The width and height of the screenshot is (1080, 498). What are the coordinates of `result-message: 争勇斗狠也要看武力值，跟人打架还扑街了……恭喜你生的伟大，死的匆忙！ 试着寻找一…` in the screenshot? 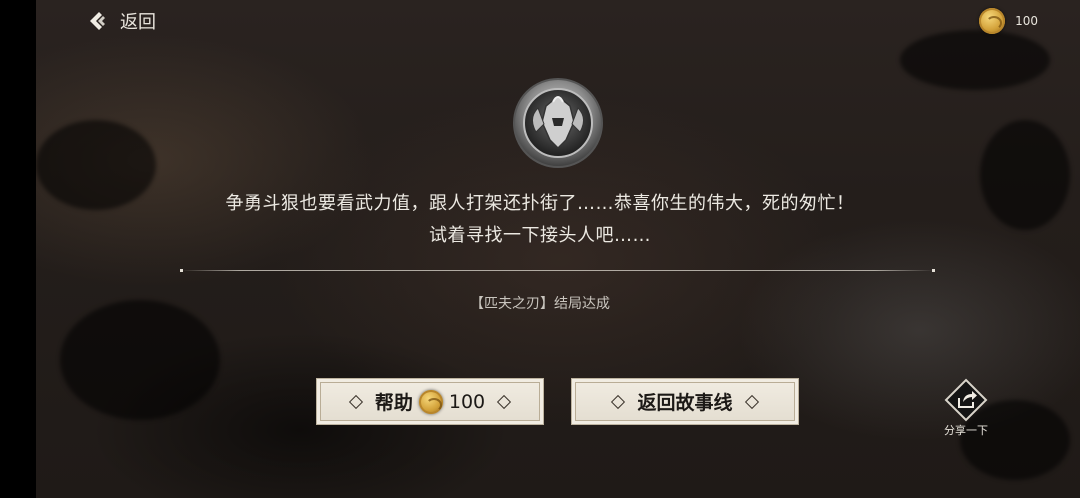 It's located at (540, 220).